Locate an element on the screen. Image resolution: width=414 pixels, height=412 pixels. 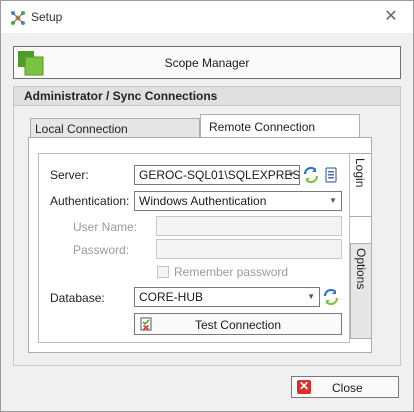
username-label: User Name: is located at coordinates (105, 227).